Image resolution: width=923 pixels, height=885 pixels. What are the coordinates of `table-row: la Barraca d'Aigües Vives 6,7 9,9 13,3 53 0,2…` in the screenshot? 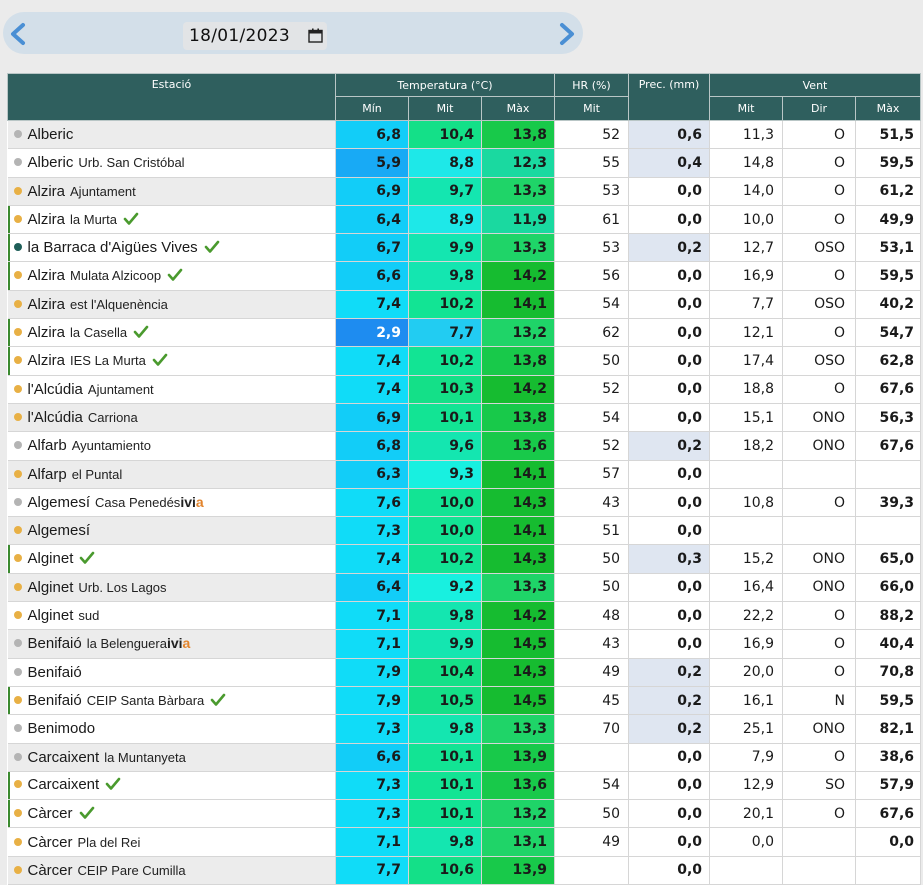 It's located at (464, 248).